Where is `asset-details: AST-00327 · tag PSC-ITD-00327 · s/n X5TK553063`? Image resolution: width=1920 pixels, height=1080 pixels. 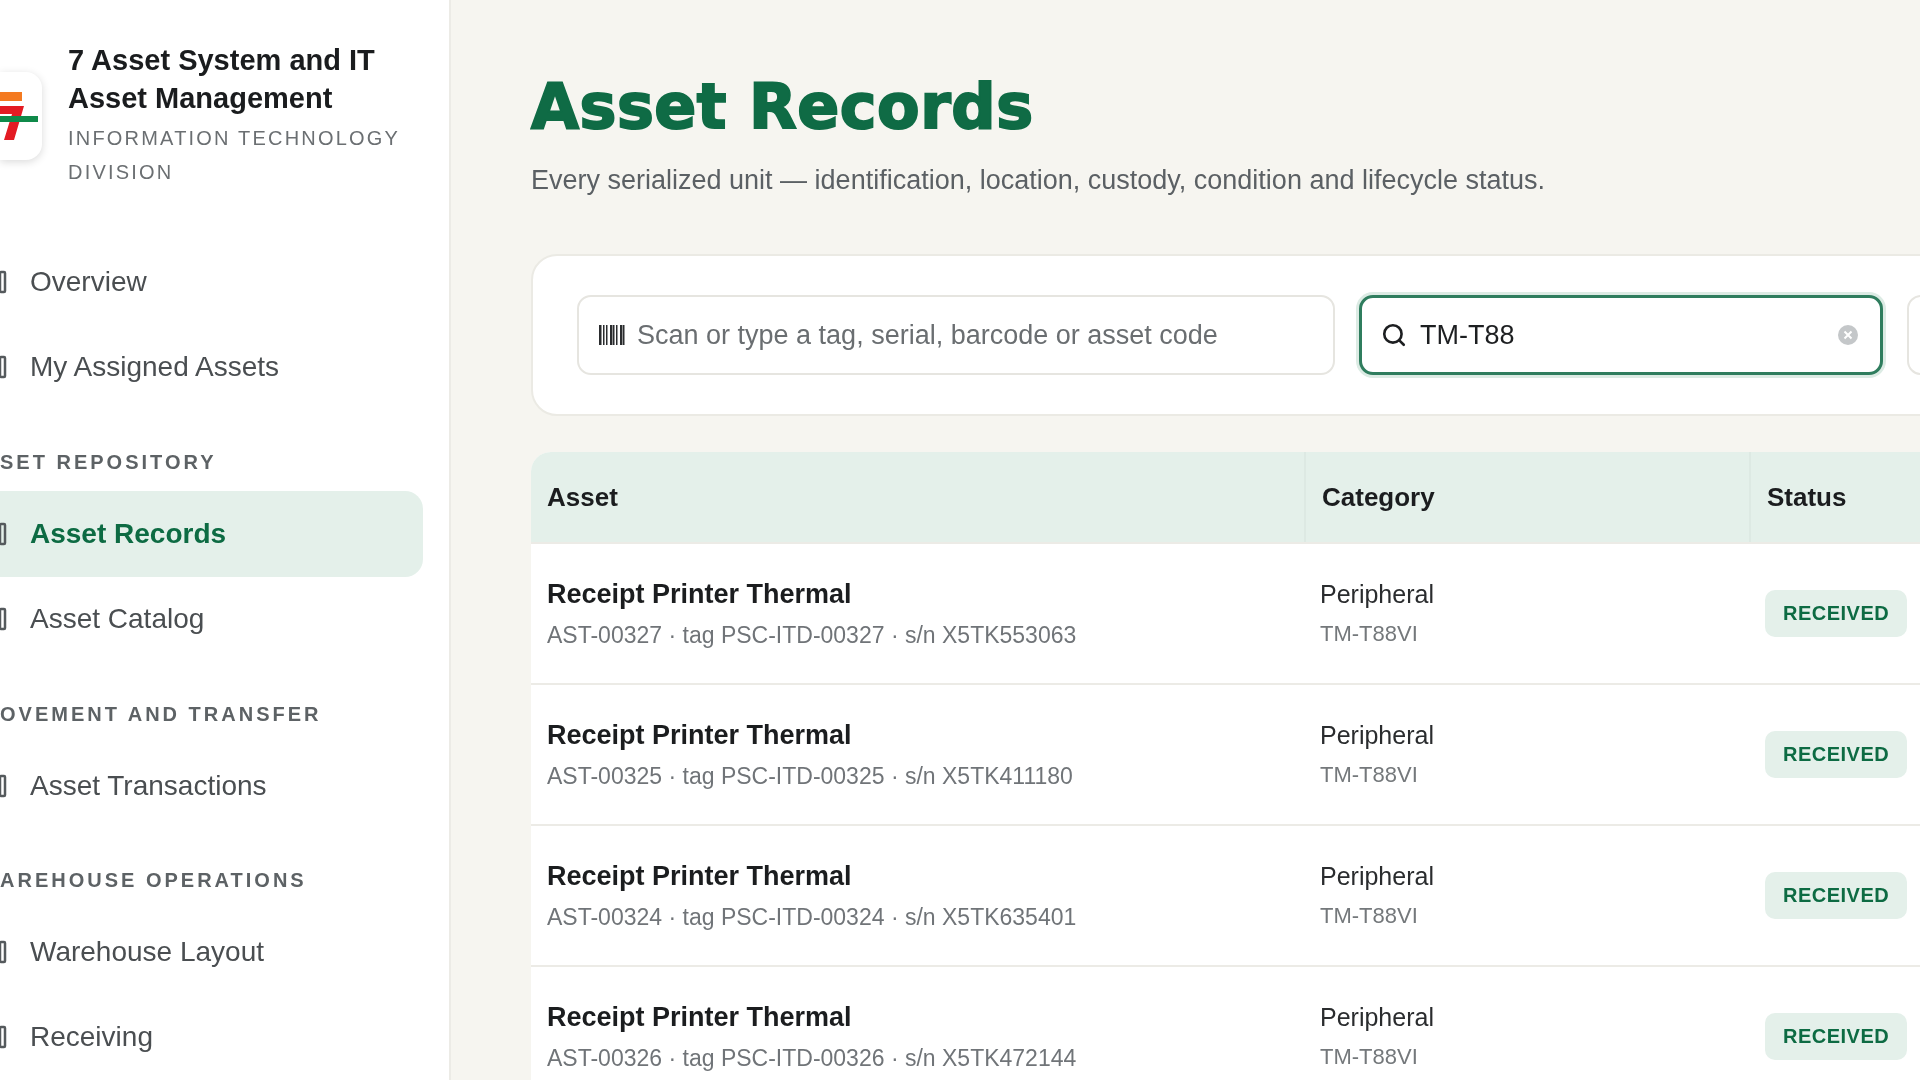 asset-details: AST-00327 · tag PSC-ITD-00327 · s/n X5TK553063 is located at coordinates (812, 635).